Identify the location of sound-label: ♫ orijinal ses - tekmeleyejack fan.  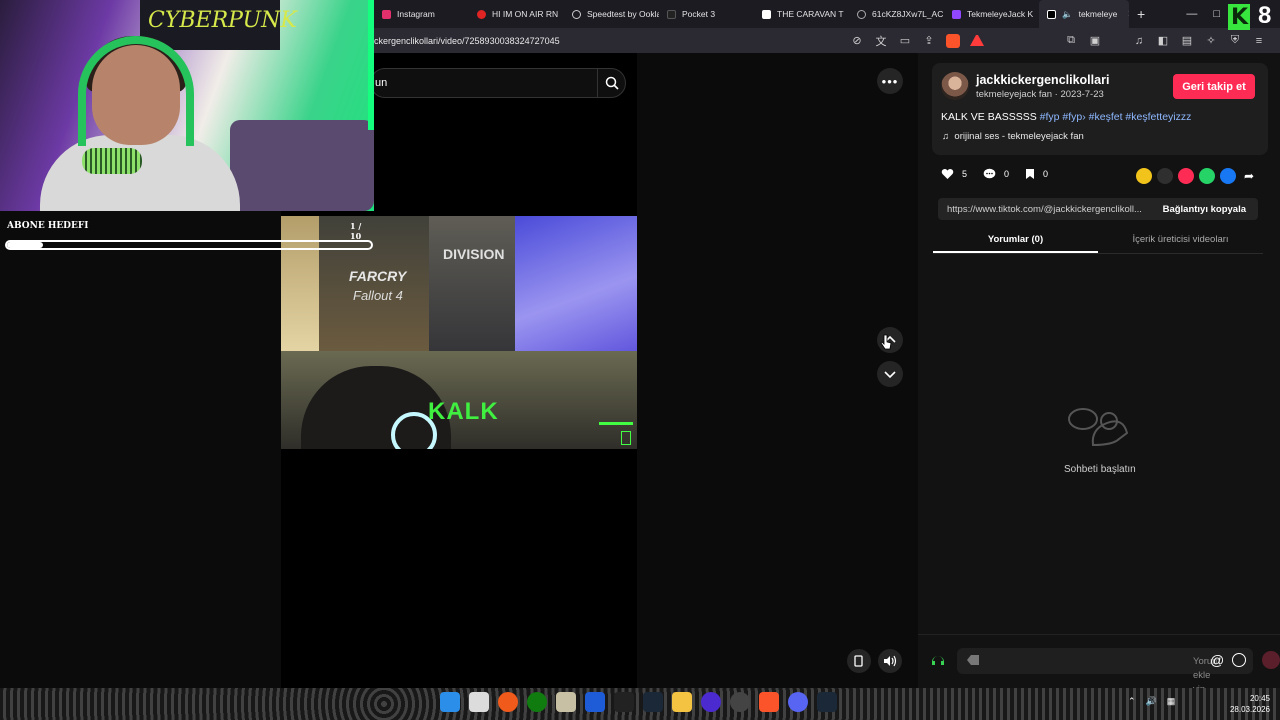
(1013, 136).